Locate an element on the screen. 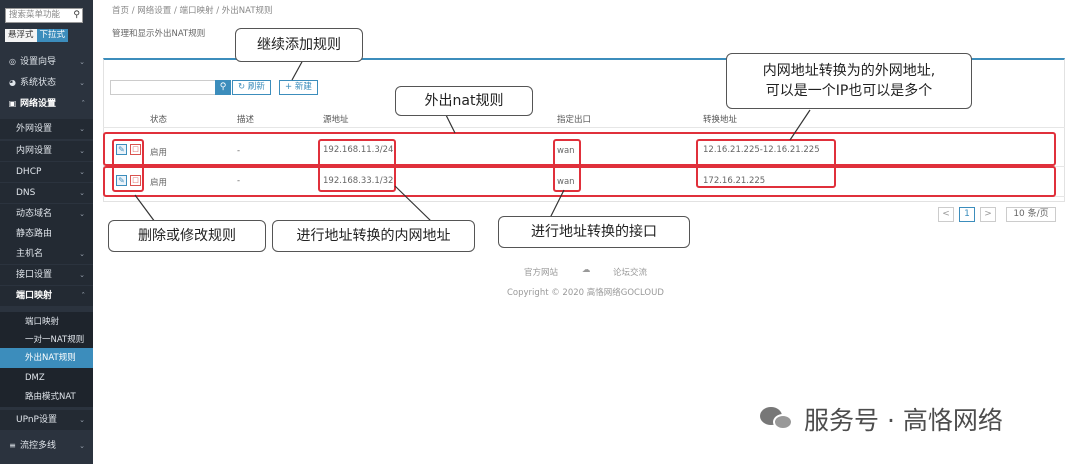 Image resolution: width=1080 pixels, height=464 pixels. menu-search-input: 搜索菜单功能 ⚲ is located at coordinates (44, 15).